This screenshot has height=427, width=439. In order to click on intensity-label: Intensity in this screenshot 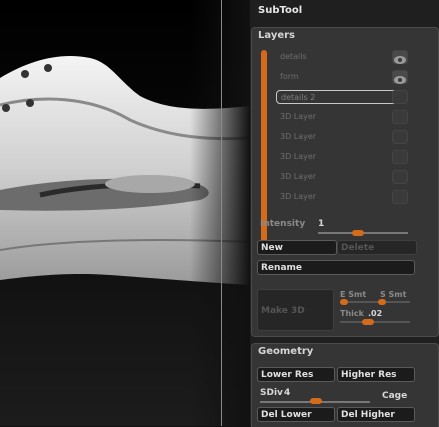, I will do `click(283, 224)`.